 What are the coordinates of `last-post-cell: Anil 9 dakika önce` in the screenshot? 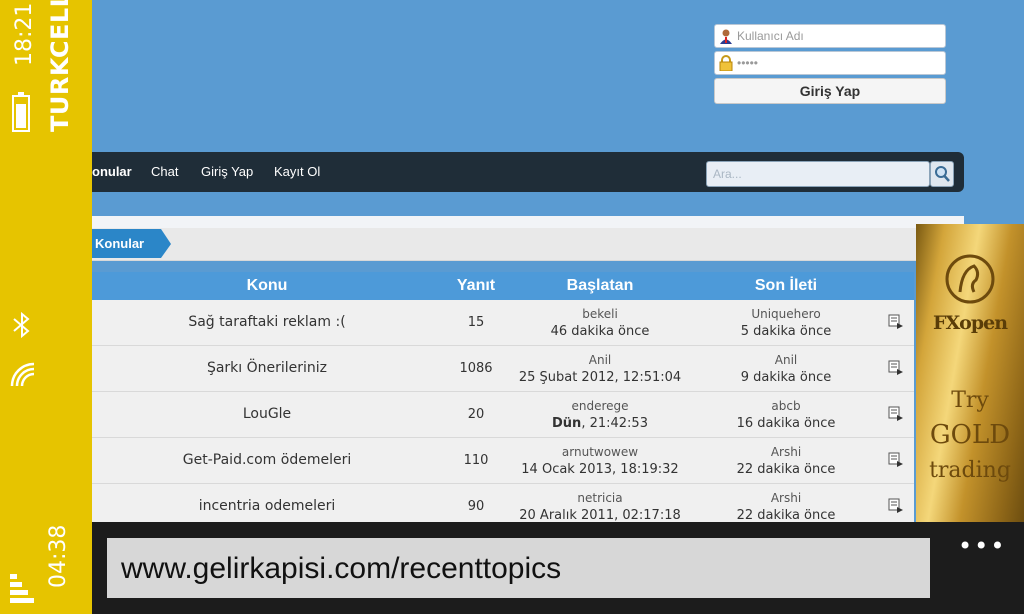 It's located at (786, 369).